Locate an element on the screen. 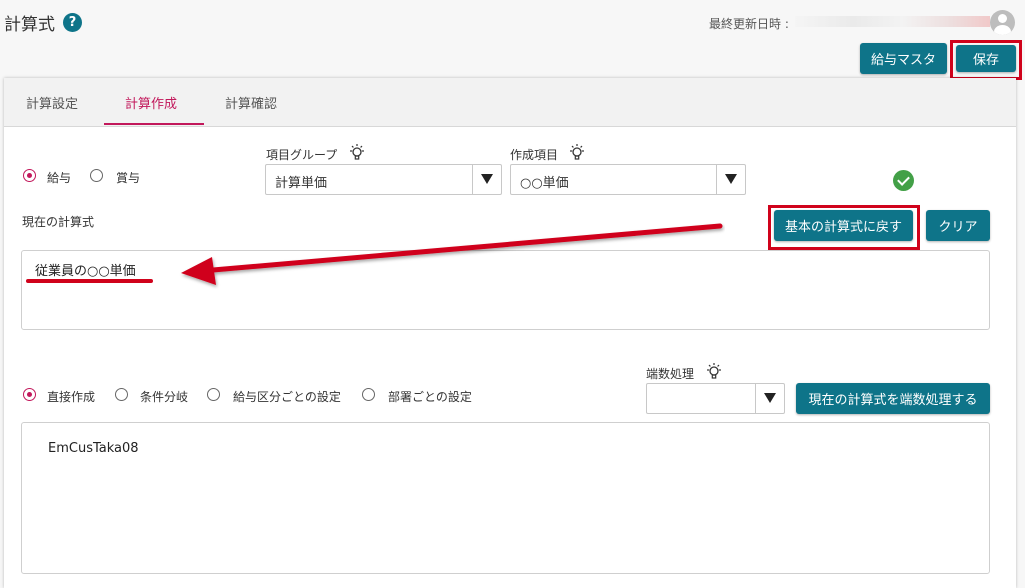 The height and width of the screenshot is (588, 1025). annotation-arrow is located at coordinates (452, 254).